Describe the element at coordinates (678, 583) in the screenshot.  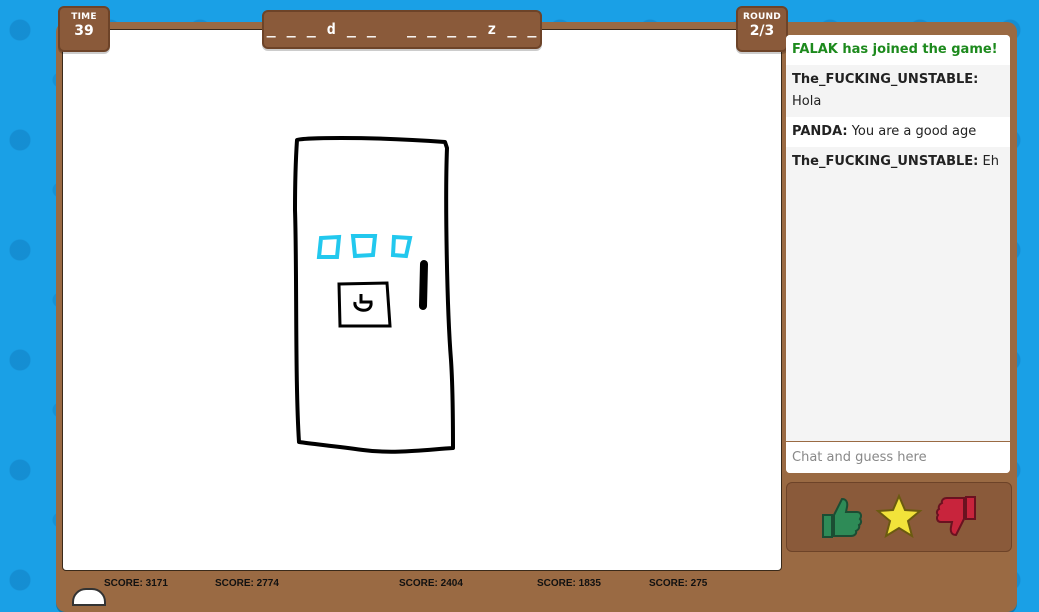
I see `player-score: SCORE: 275` at that location.